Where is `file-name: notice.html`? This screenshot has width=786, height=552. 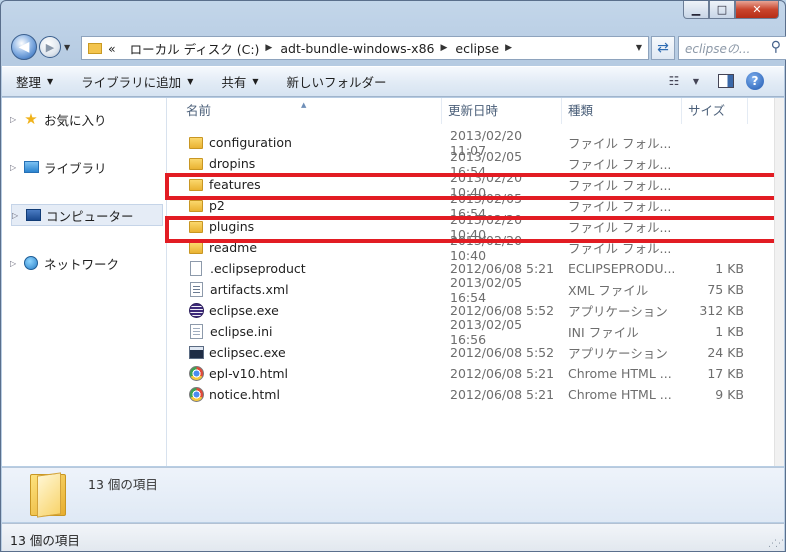
file-name: notice.html is located at coordinates (244, 394).